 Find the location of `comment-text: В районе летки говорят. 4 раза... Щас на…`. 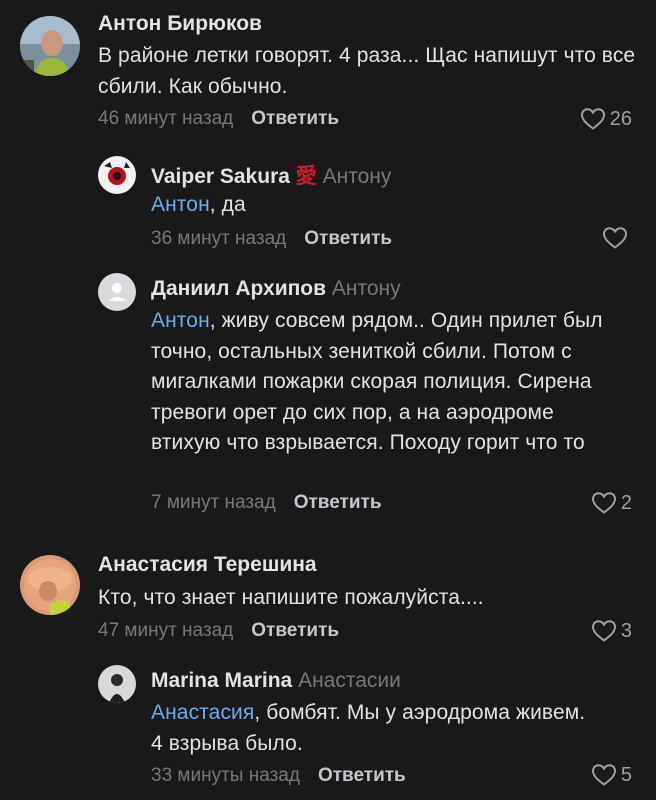

comment-text: В районе летки говорят. 4 раза... Щас на… is located at coordinates (368, 71).